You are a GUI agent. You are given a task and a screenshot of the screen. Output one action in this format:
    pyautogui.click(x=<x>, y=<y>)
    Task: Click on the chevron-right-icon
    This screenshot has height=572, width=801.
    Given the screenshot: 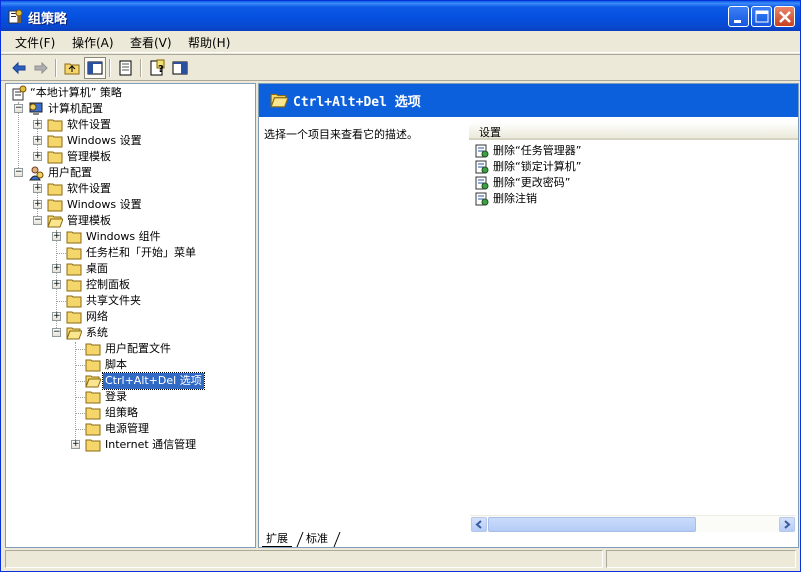 What is the action you would take?
    pyautogui.click(x=787, y=524)
    